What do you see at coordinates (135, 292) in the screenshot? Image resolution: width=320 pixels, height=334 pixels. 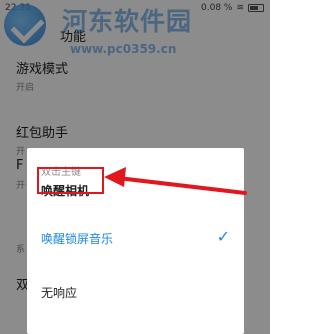 I see `option-no-response: 无响应` at bounding box center [135, 292].